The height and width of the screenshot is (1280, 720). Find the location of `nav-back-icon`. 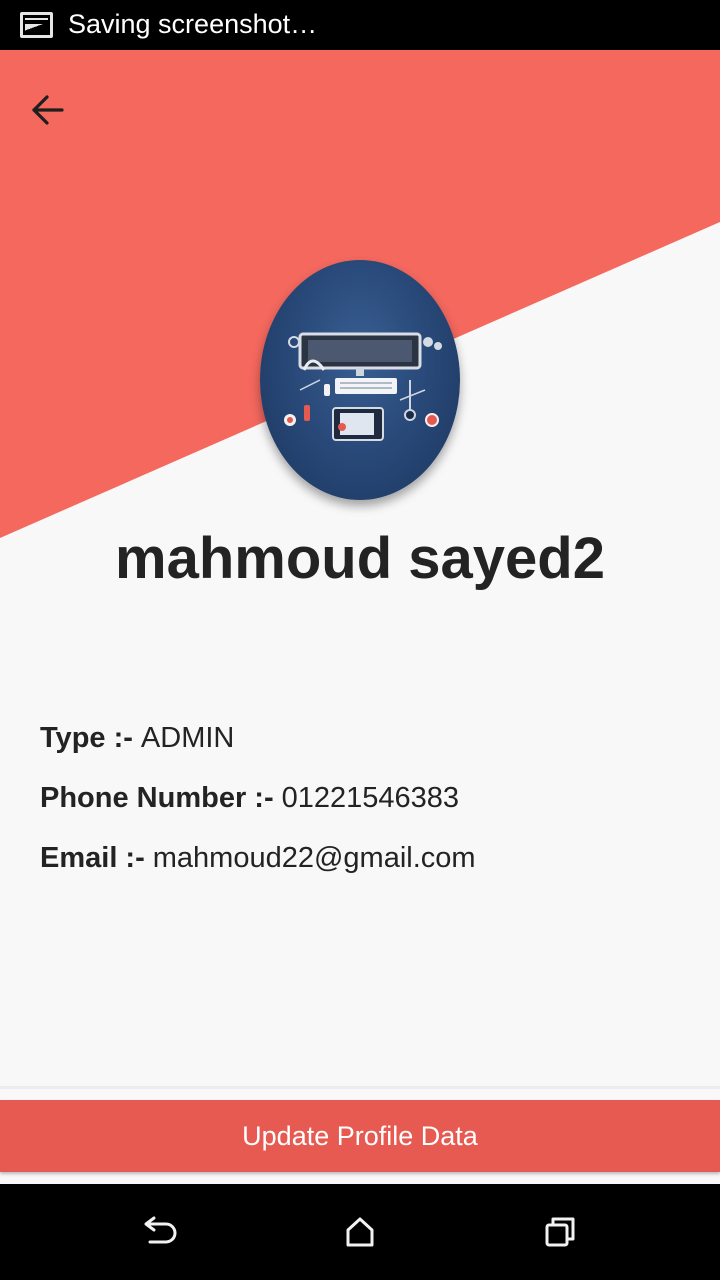

nav-back-icon is located at coordinates (160, 1230).